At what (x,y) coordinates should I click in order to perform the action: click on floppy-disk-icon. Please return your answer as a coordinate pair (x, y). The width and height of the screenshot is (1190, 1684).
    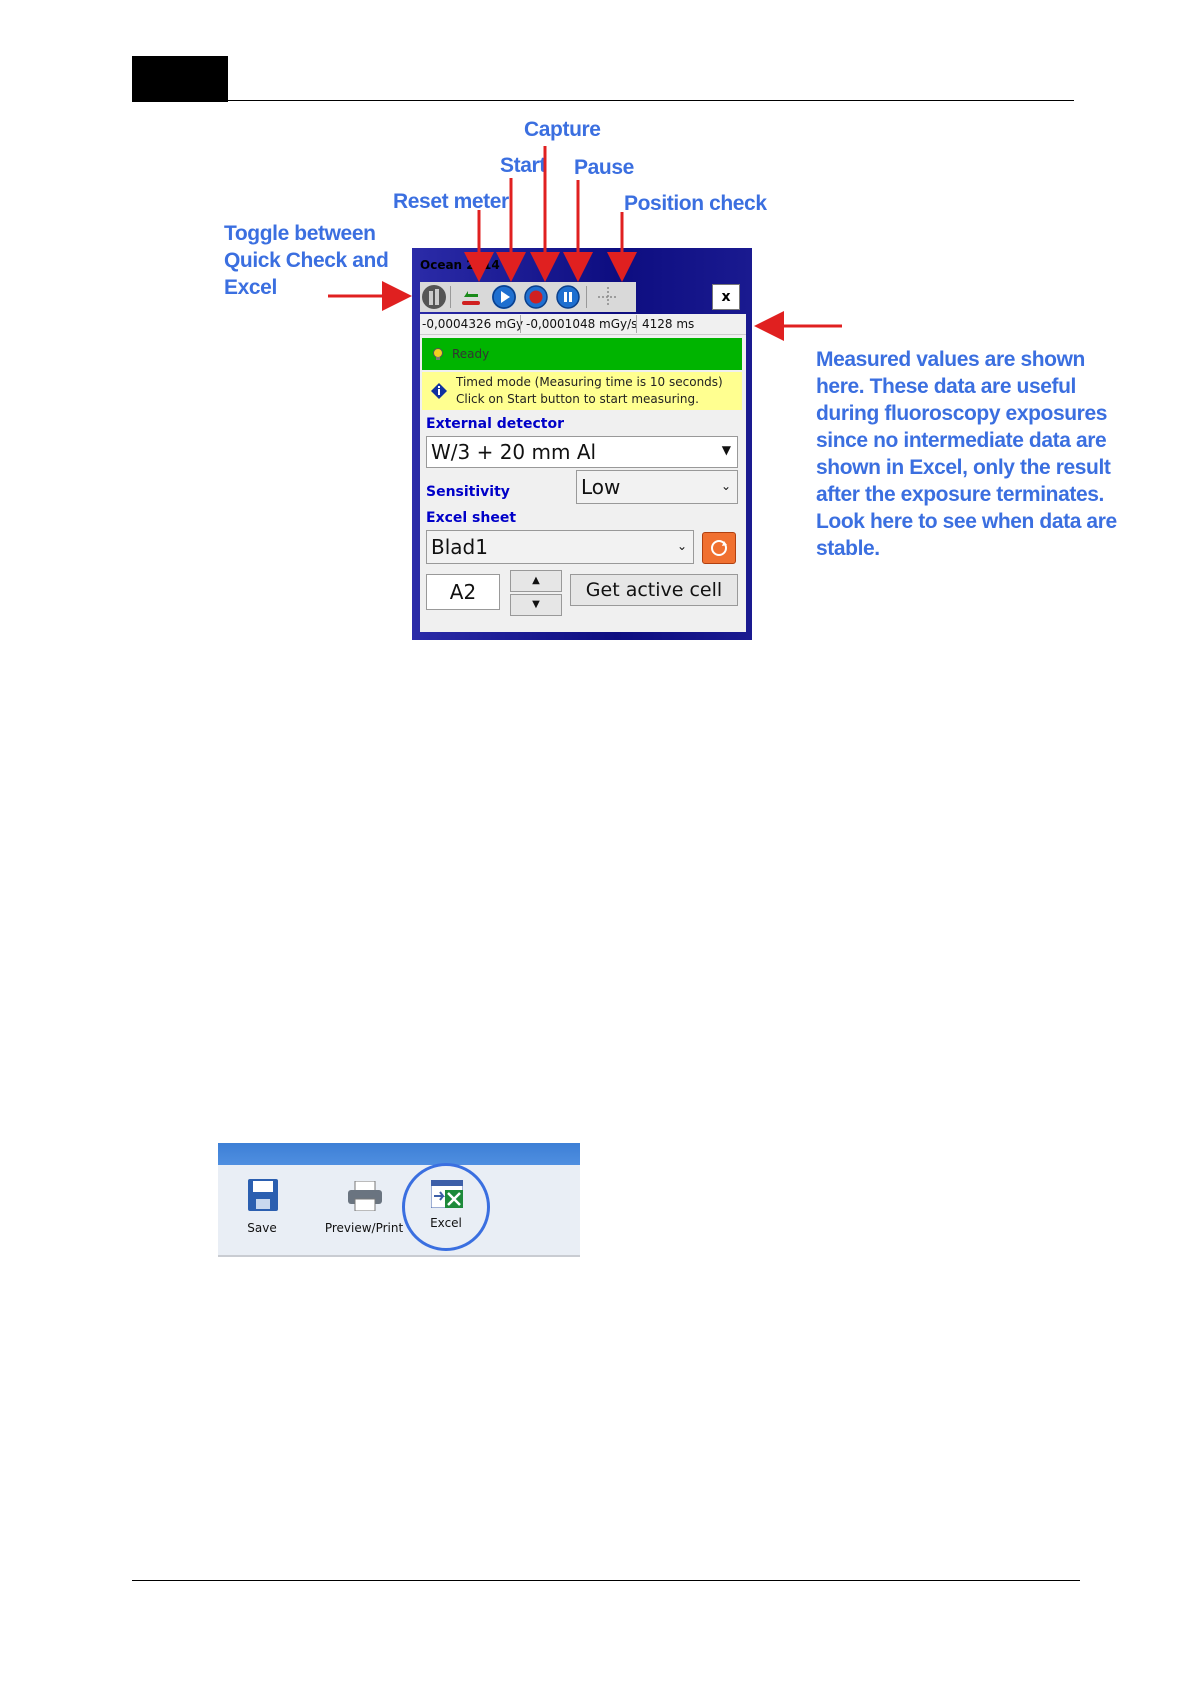
    Looking at the image, I should click on (263, 1195).